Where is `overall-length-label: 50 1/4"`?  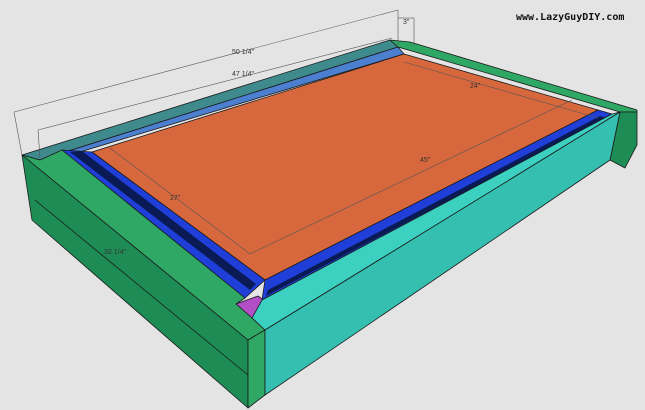 overall-length-label: 50 1/4" is located at coordinates (243, 52).